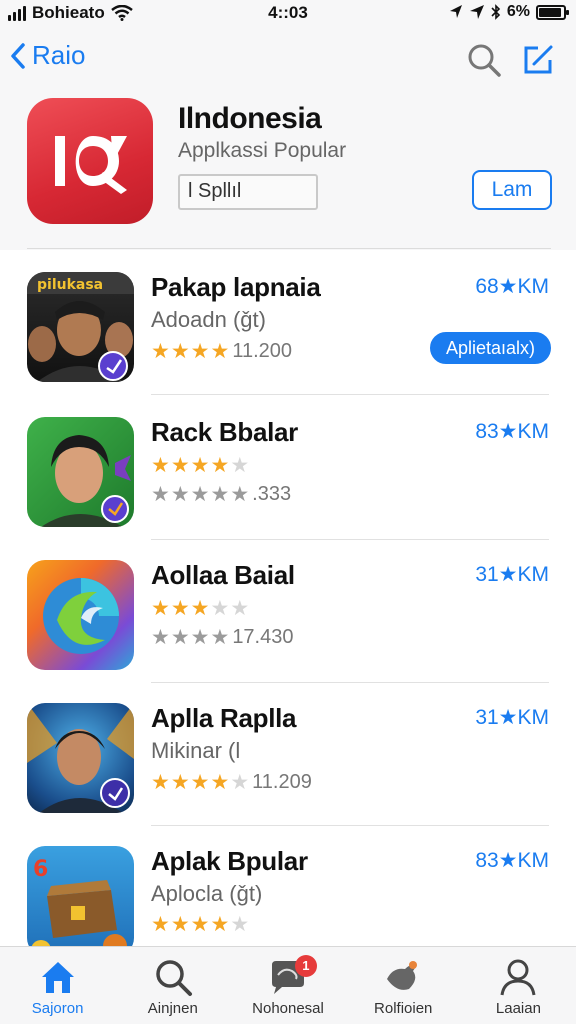  I want to click on battery-icon, so click(552, 12).